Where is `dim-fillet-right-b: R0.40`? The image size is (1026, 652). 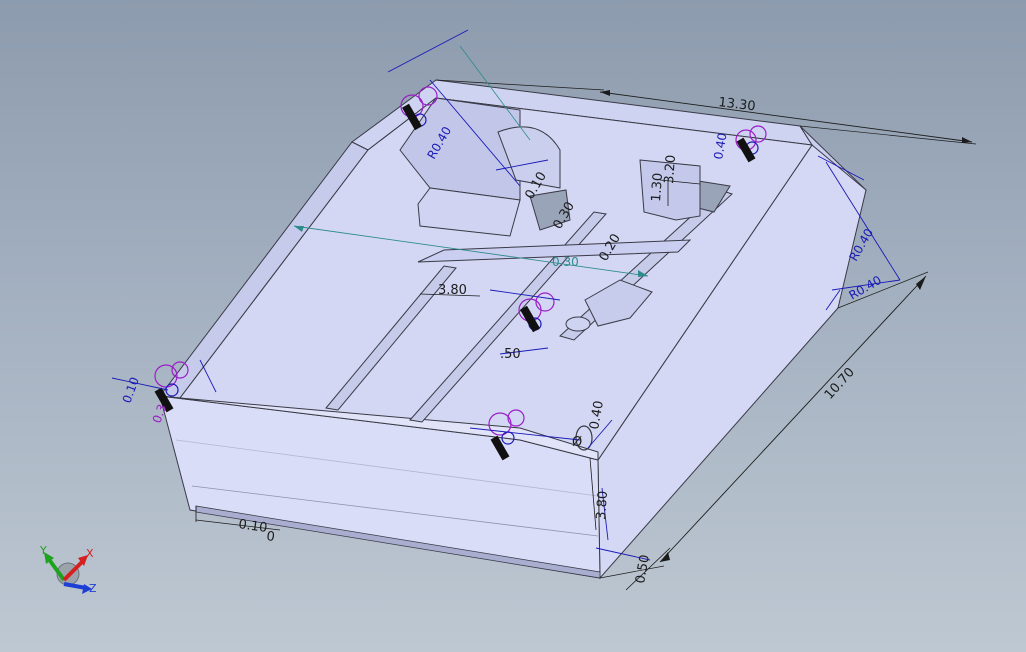 dim-fillet-right-b: R0.40 is located at coordinates (865, 288).